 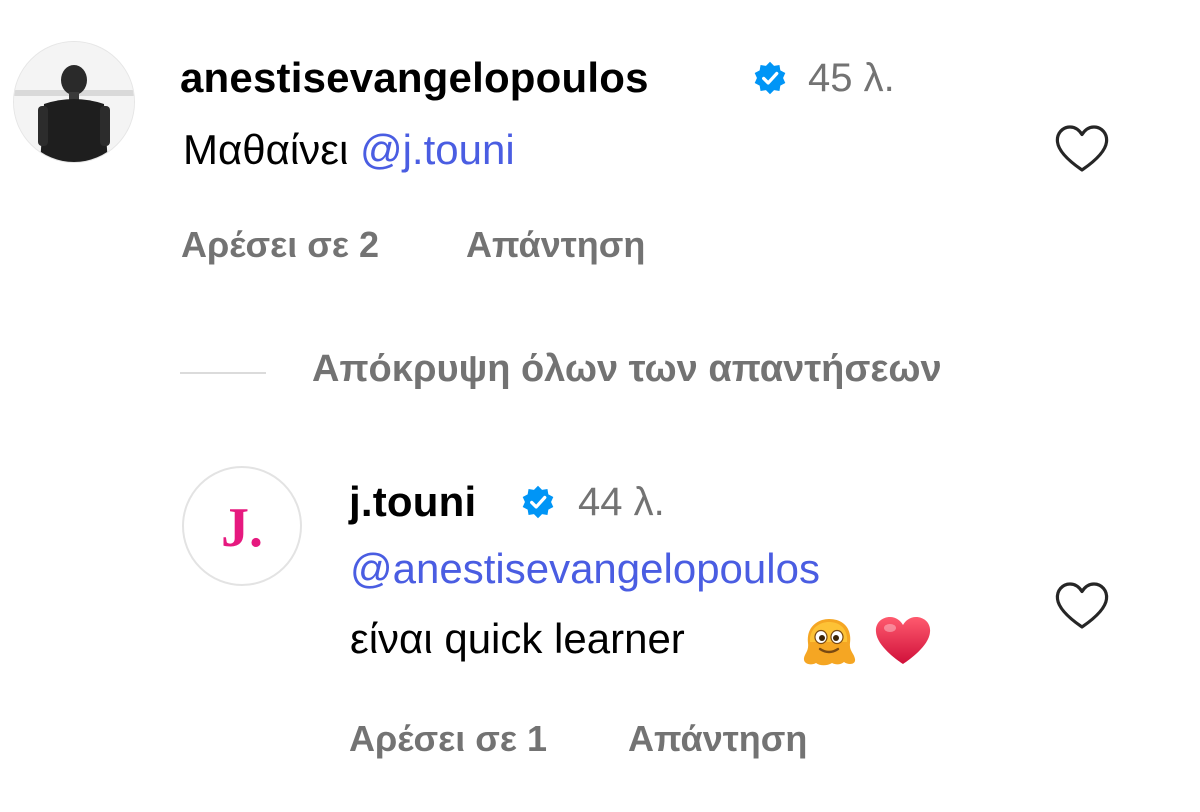 What do you see at coordinates (414, 78) in the screenshot?
I see `comment-username: anestisevangelopoulos` at bounding box center [414, 78].